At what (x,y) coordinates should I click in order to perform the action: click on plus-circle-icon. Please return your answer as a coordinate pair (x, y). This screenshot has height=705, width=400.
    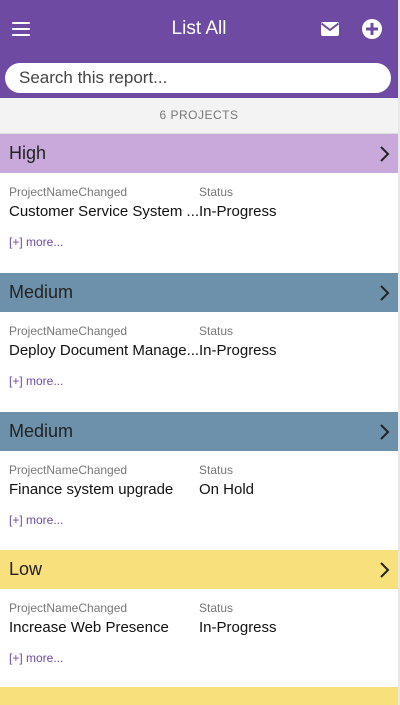
    Looking at the image, I should click on (372, 29).